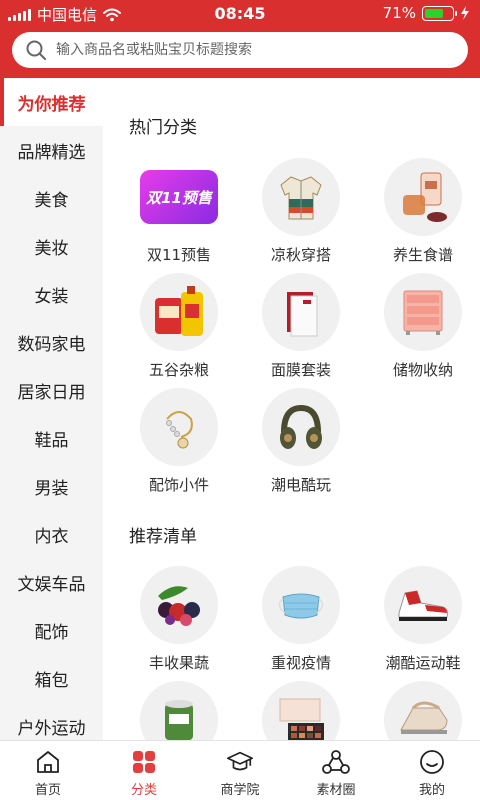 This screenshot has width=480, height=800. Describe the element at coordinates (163, 537) in the screenshot. I see `recommend-list-title: 推荐清单` at that location.